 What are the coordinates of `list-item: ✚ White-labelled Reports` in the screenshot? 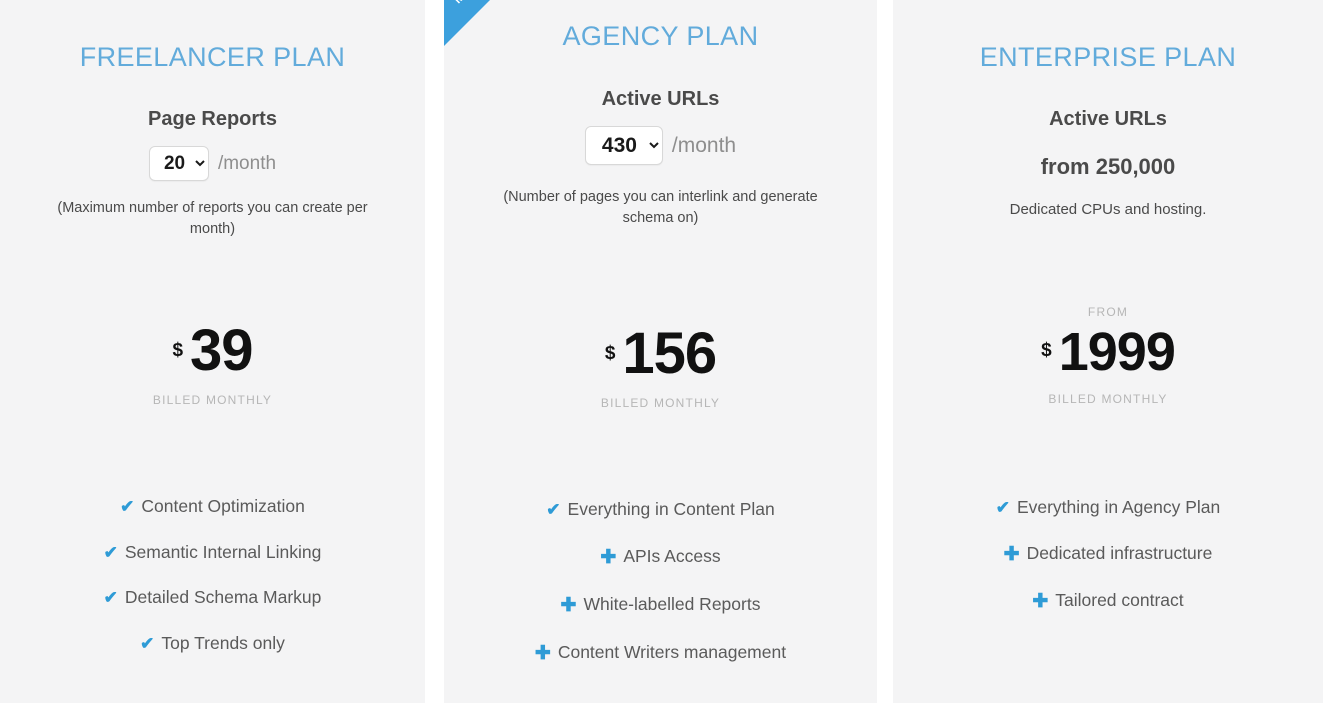 It's located at (660, 605).